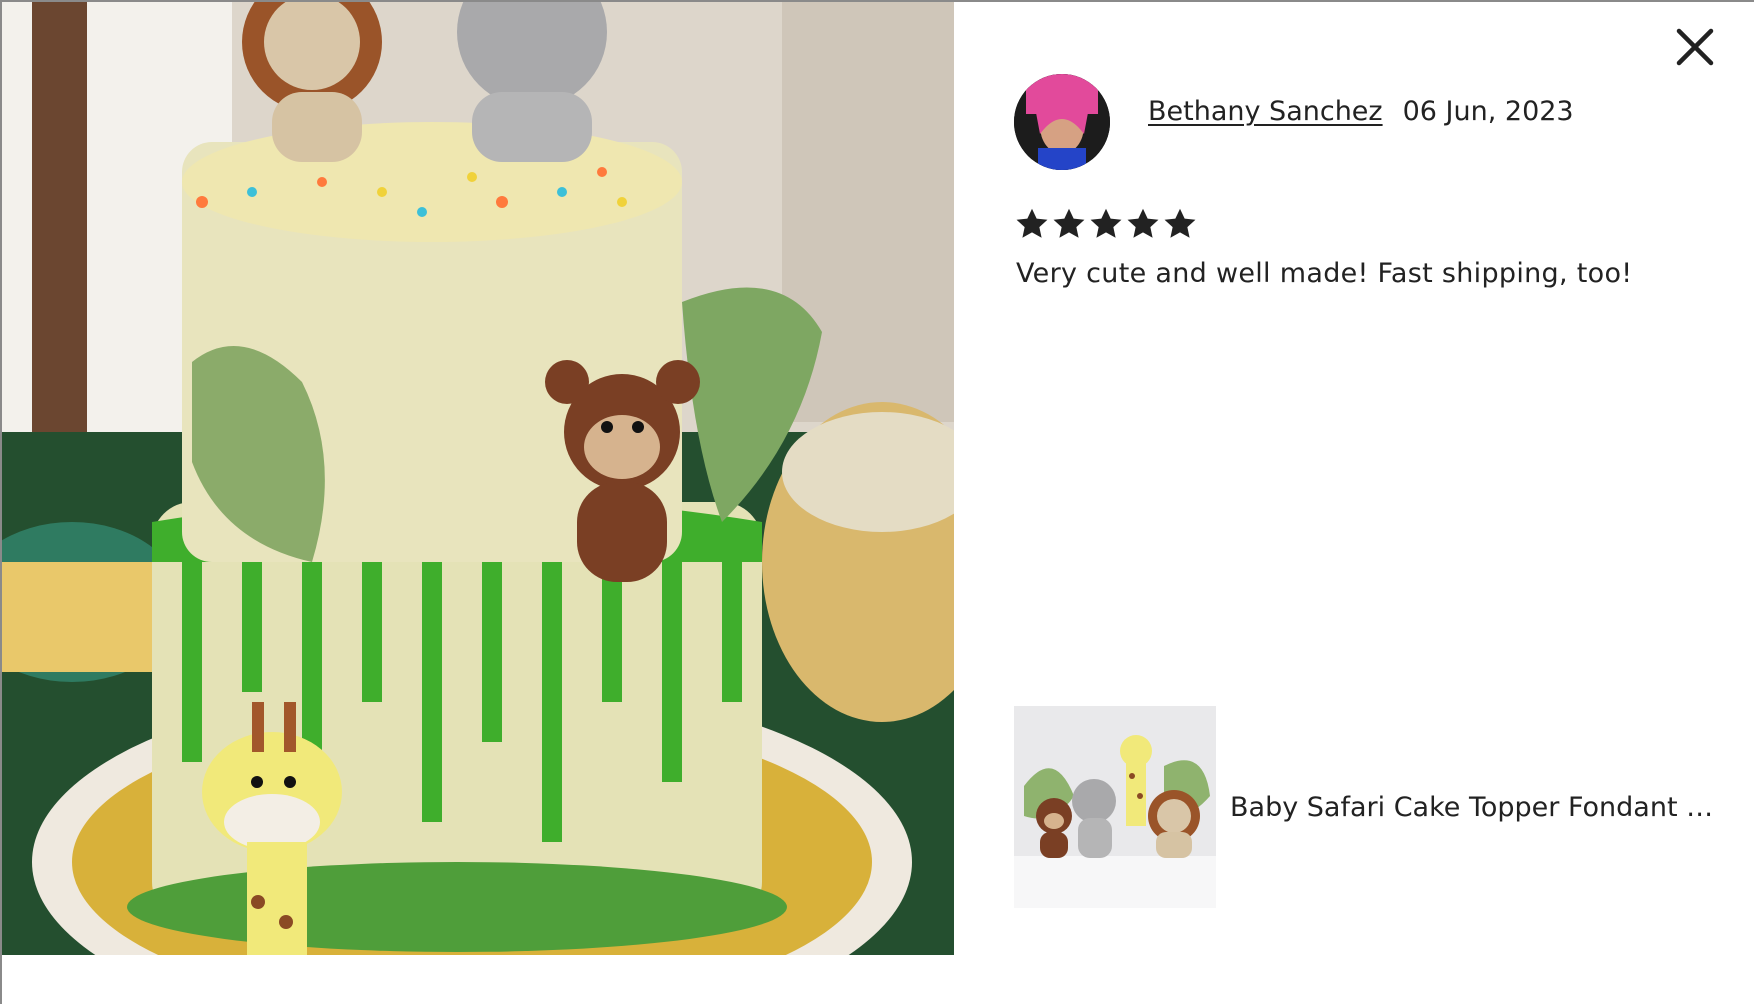 This screenshot has width=1754, height=1004. I want to click on photo-bottom-strip, so click(478, 979).